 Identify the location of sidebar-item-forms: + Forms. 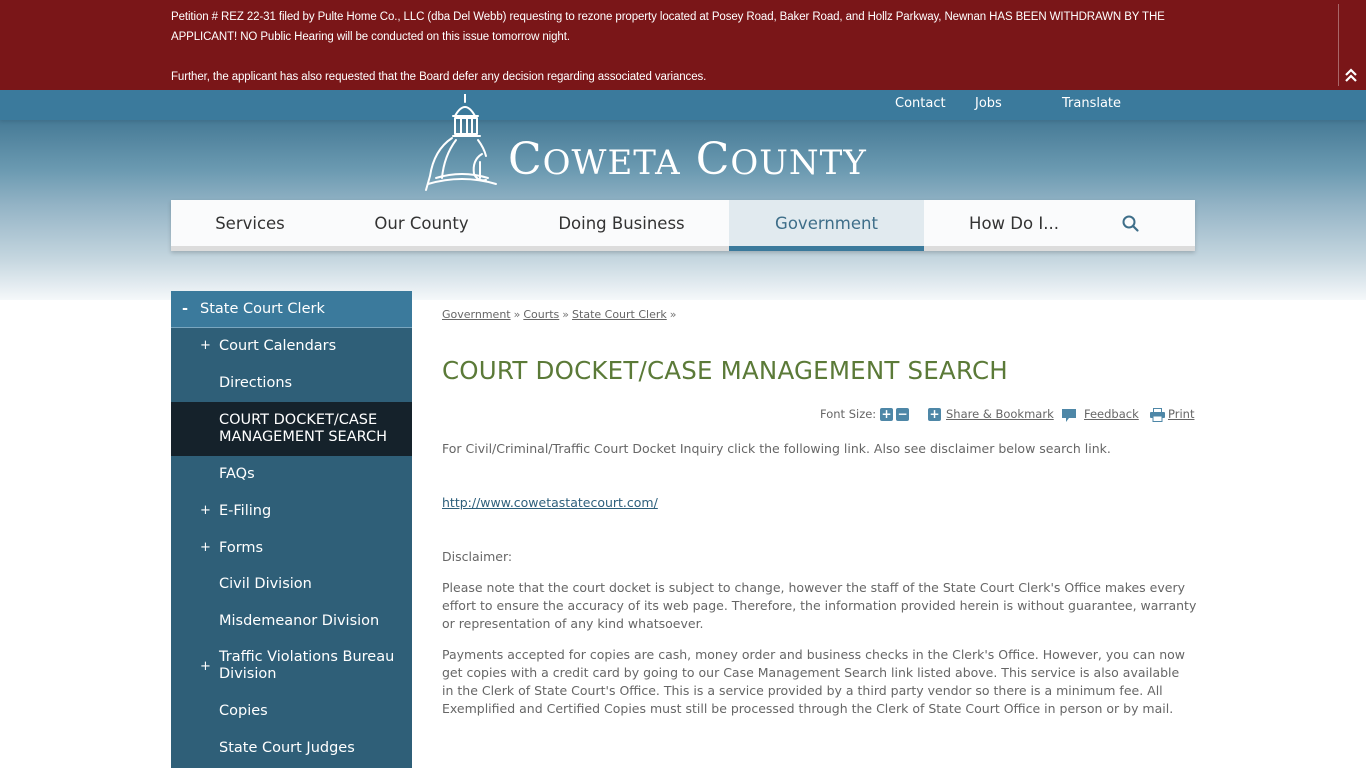
(291, 548).